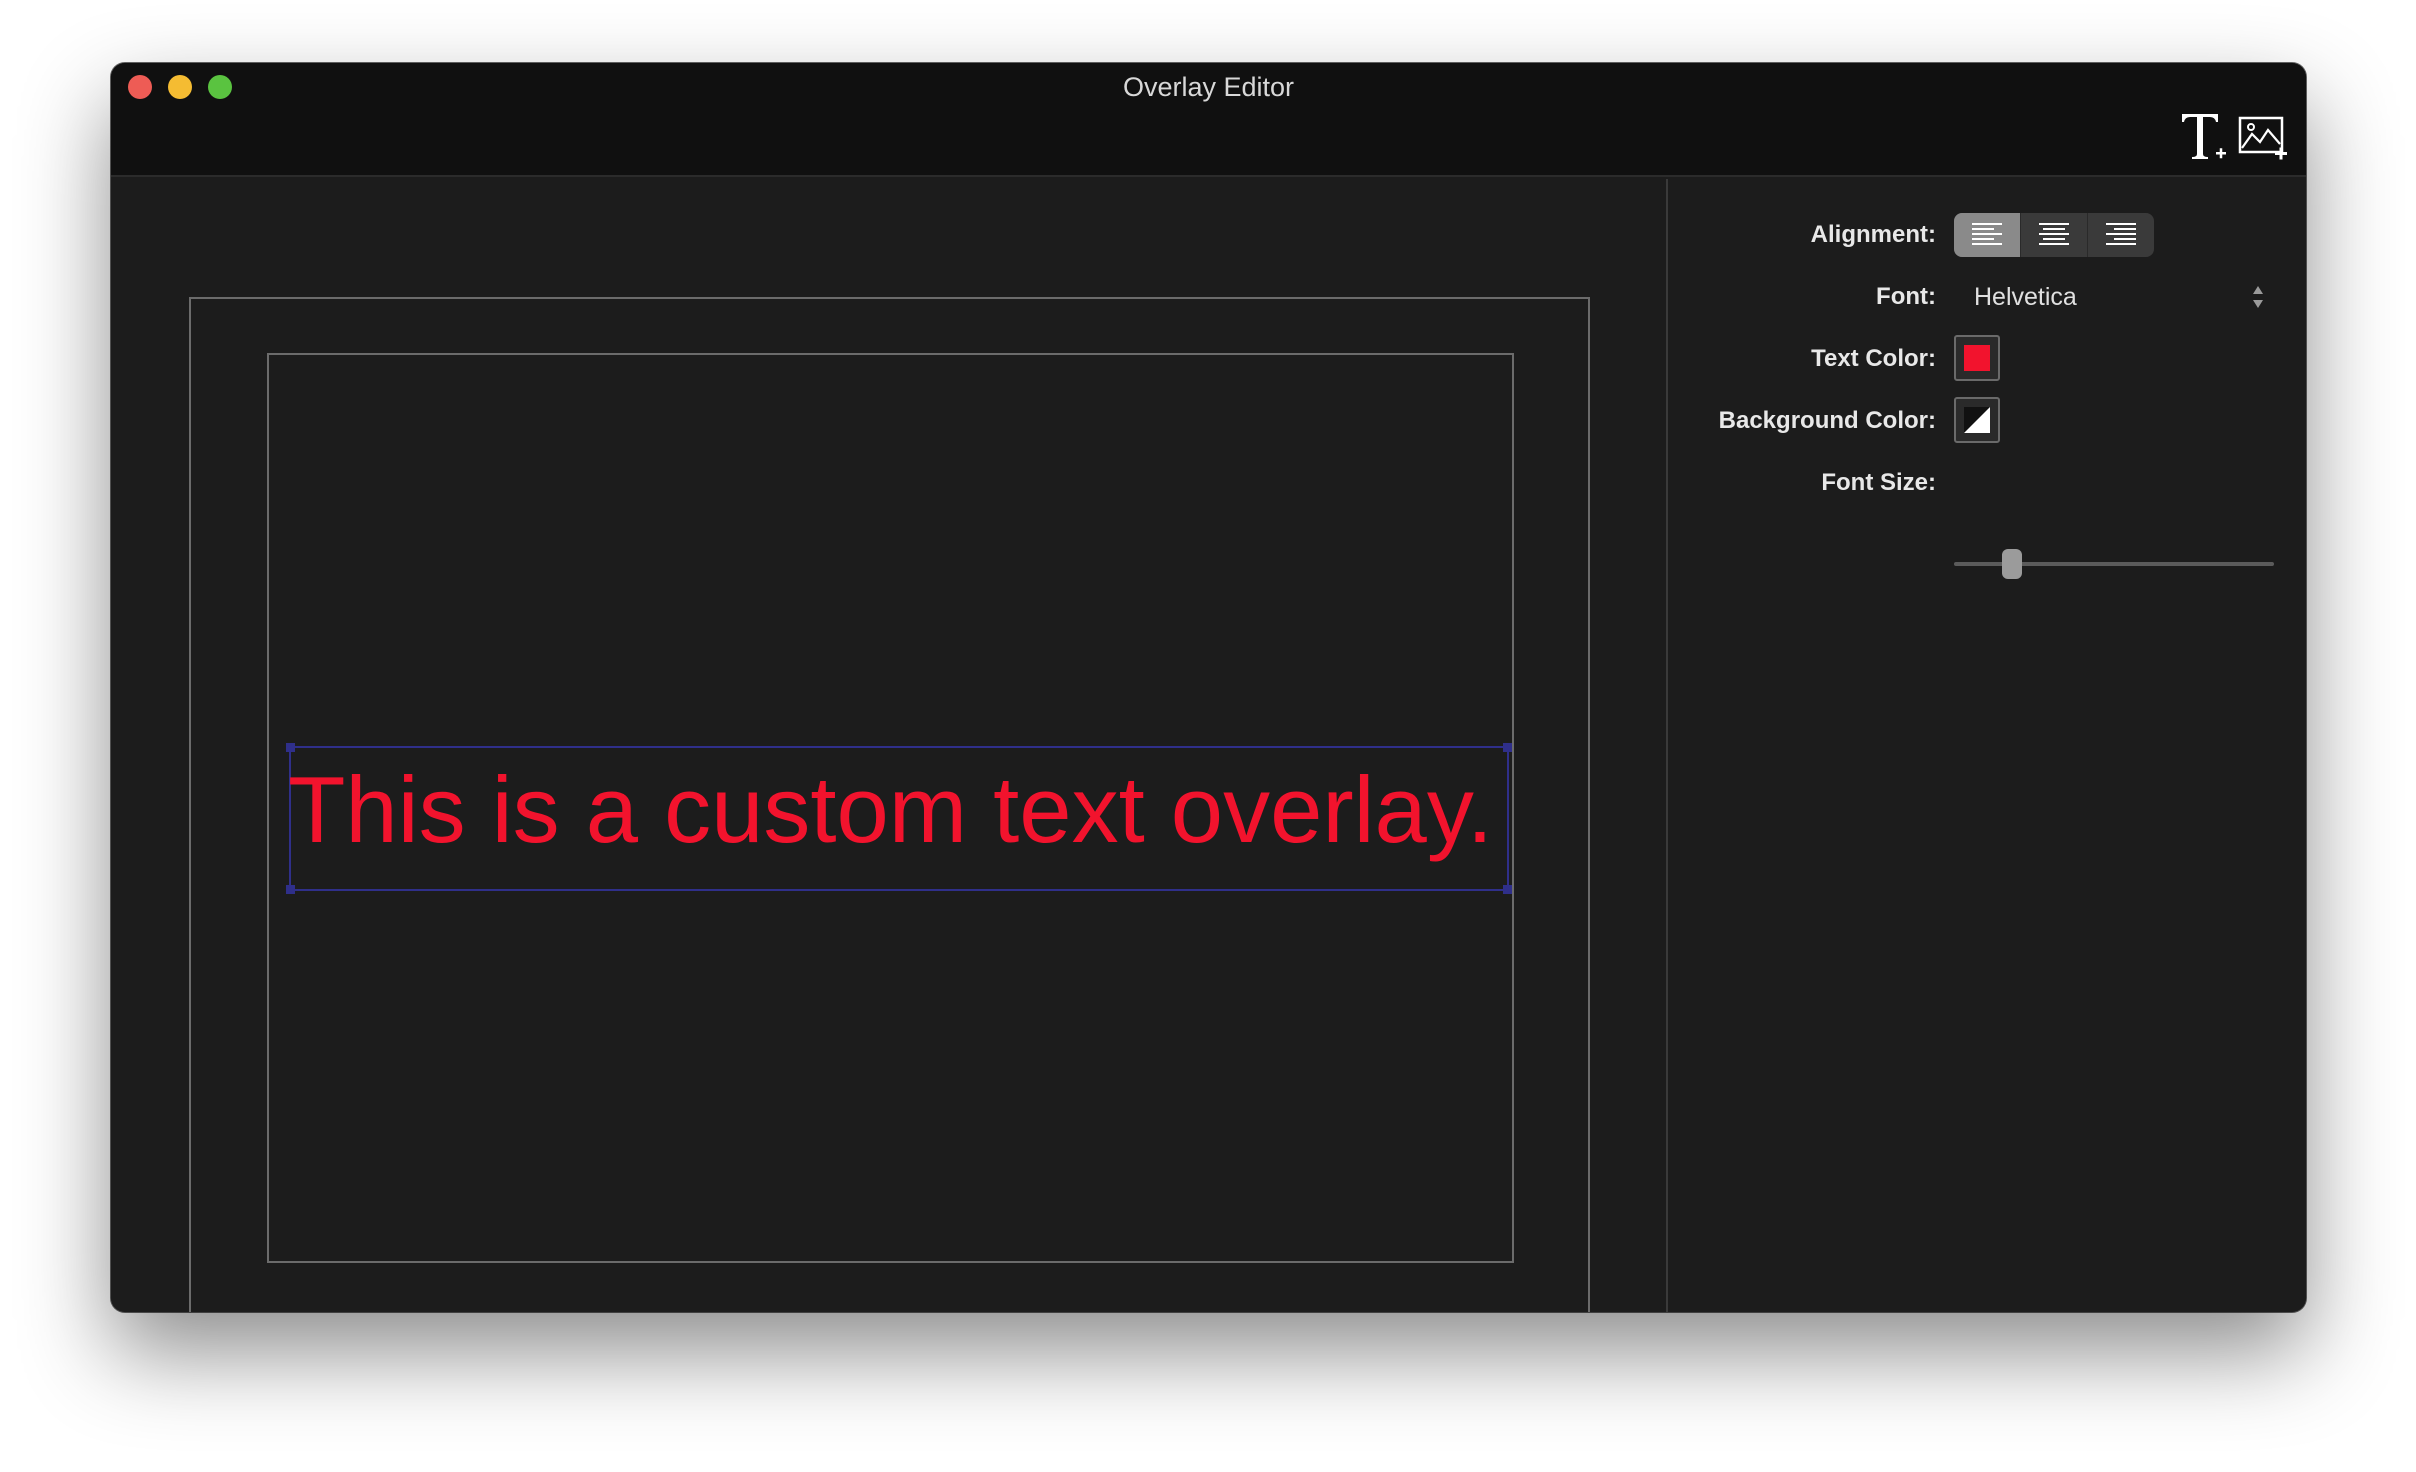 The width and height of the screenshot is (2416, 1472). I want to click on text-overlay-selection: This is a custom text overlay., so click(899, 818).